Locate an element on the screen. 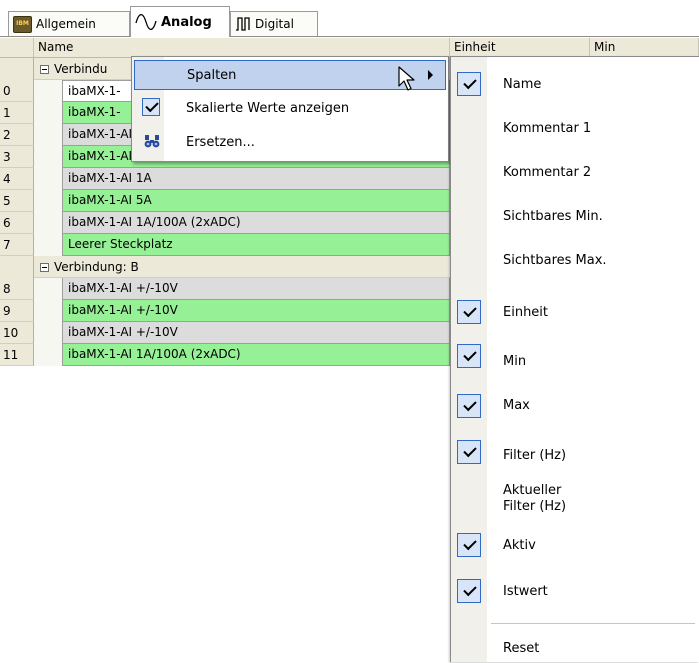 This screenshot has height=663, width=699. group-label: Verbindung: B is located at coordinates (89, 267).